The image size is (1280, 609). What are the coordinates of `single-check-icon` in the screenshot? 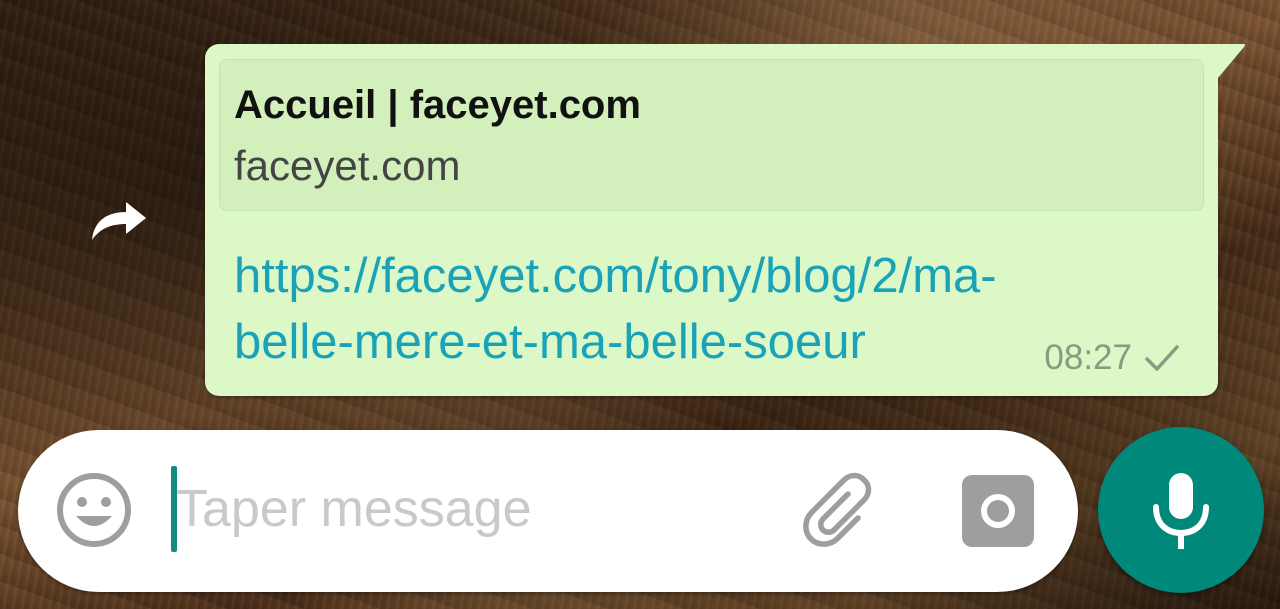 It's located at (1162, 358).